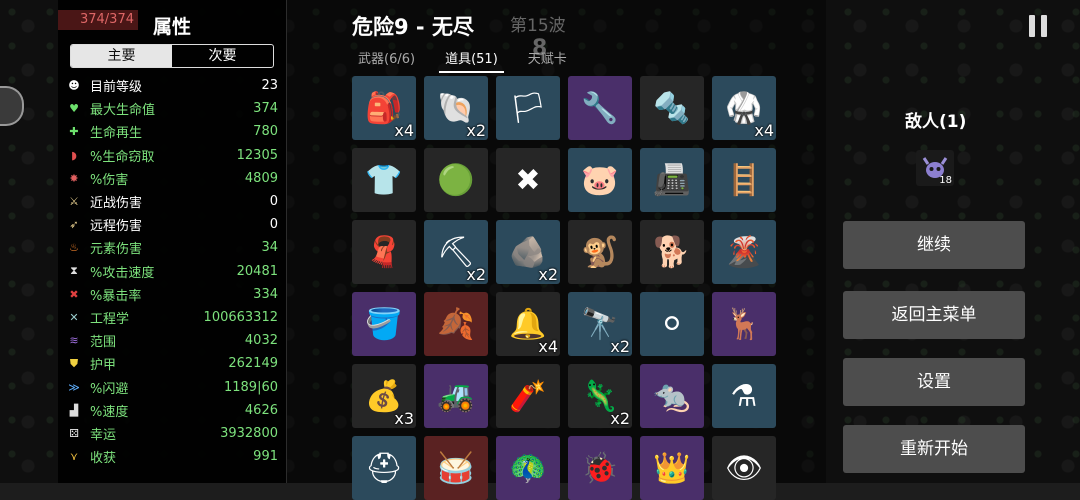 The height and width of the screenshot is (500, 1080). What do you see at coordinates (384, 180) in the screenshot?
I see `plaid-shirt-item: 👕` at bounding box center [384, 180].